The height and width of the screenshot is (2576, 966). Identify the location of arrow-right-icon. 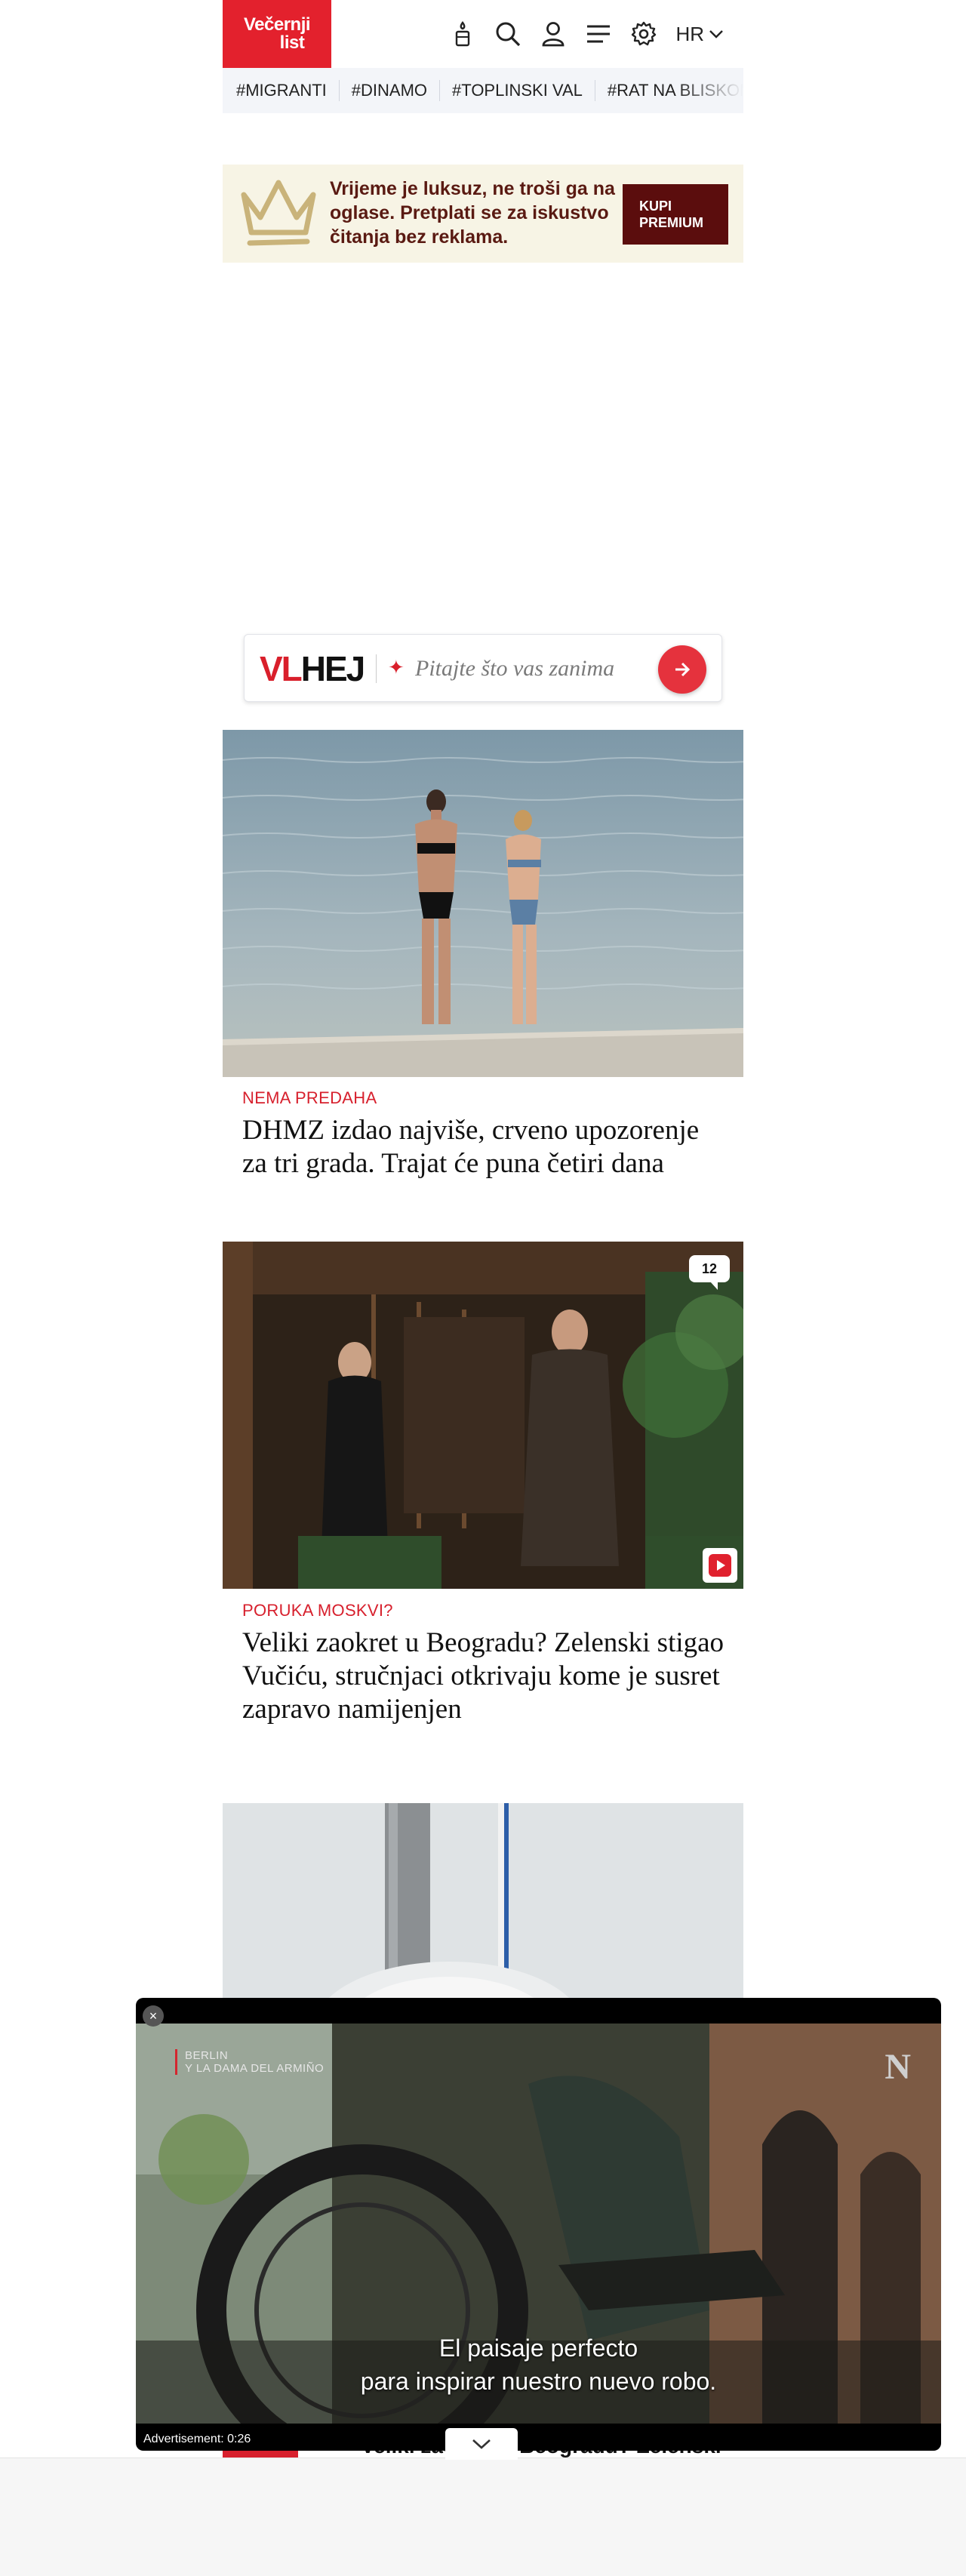
(683, 669).